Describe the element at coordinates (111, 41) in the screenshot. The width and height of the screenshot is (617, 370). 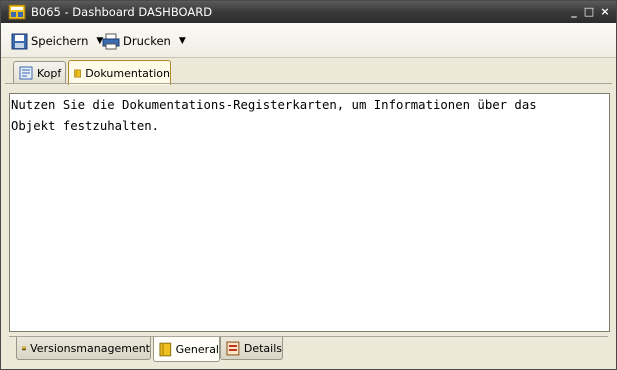
I see `printer-icon` at that location.